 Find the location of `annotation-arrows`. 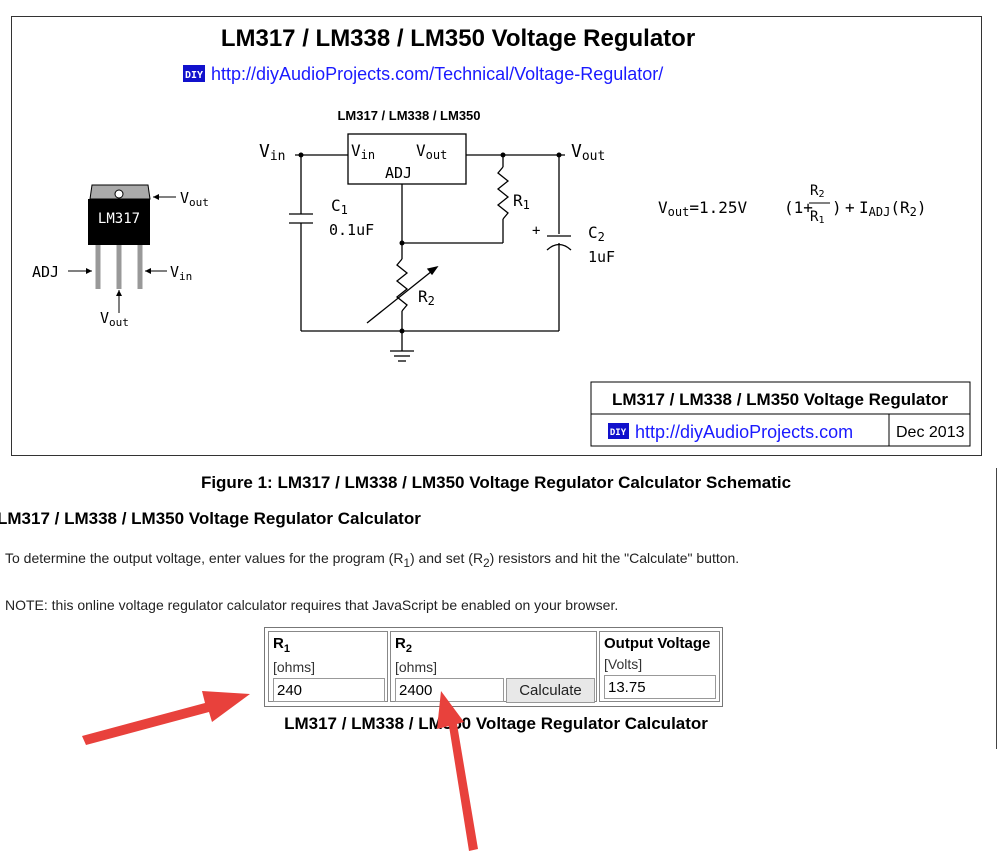

annotation-arrows is located at coordinates (280, 771).